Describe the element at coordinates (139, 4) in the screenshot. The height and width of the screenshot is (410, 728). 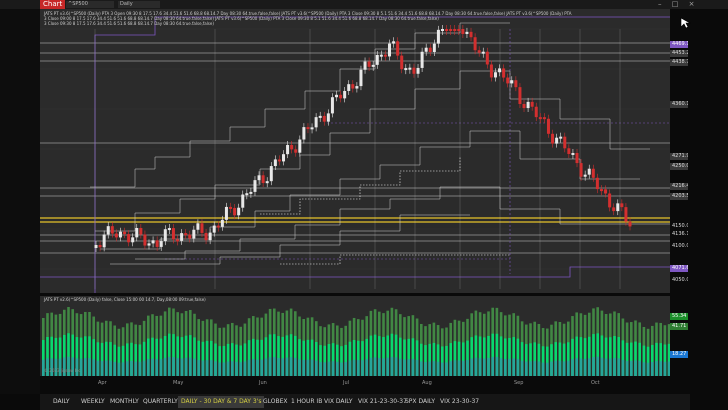
I see `timeframe-select: Daily` at that location.